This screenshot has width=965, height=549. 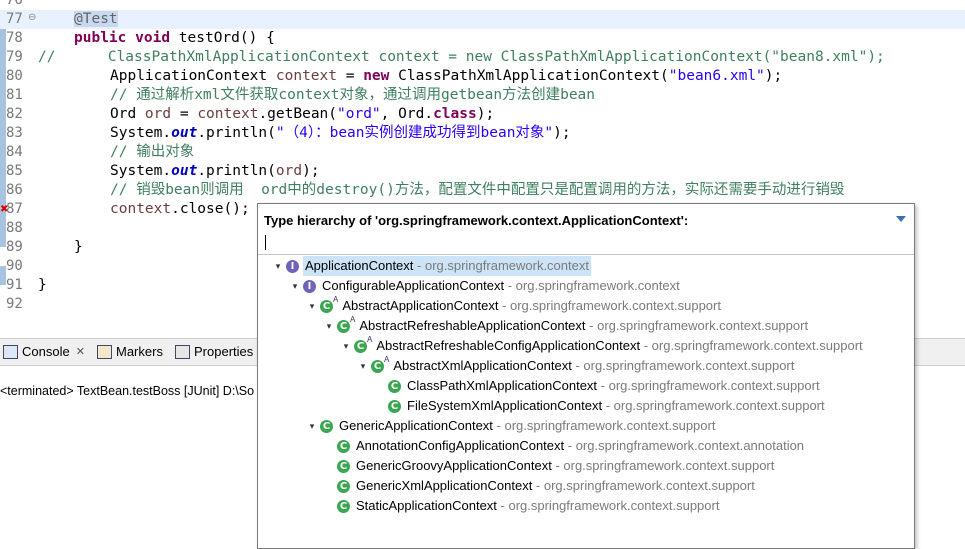 What do you see at coordinates (14, 171) in the screenshot?
I see `line-number: 85` at bounding box center [14, 171].